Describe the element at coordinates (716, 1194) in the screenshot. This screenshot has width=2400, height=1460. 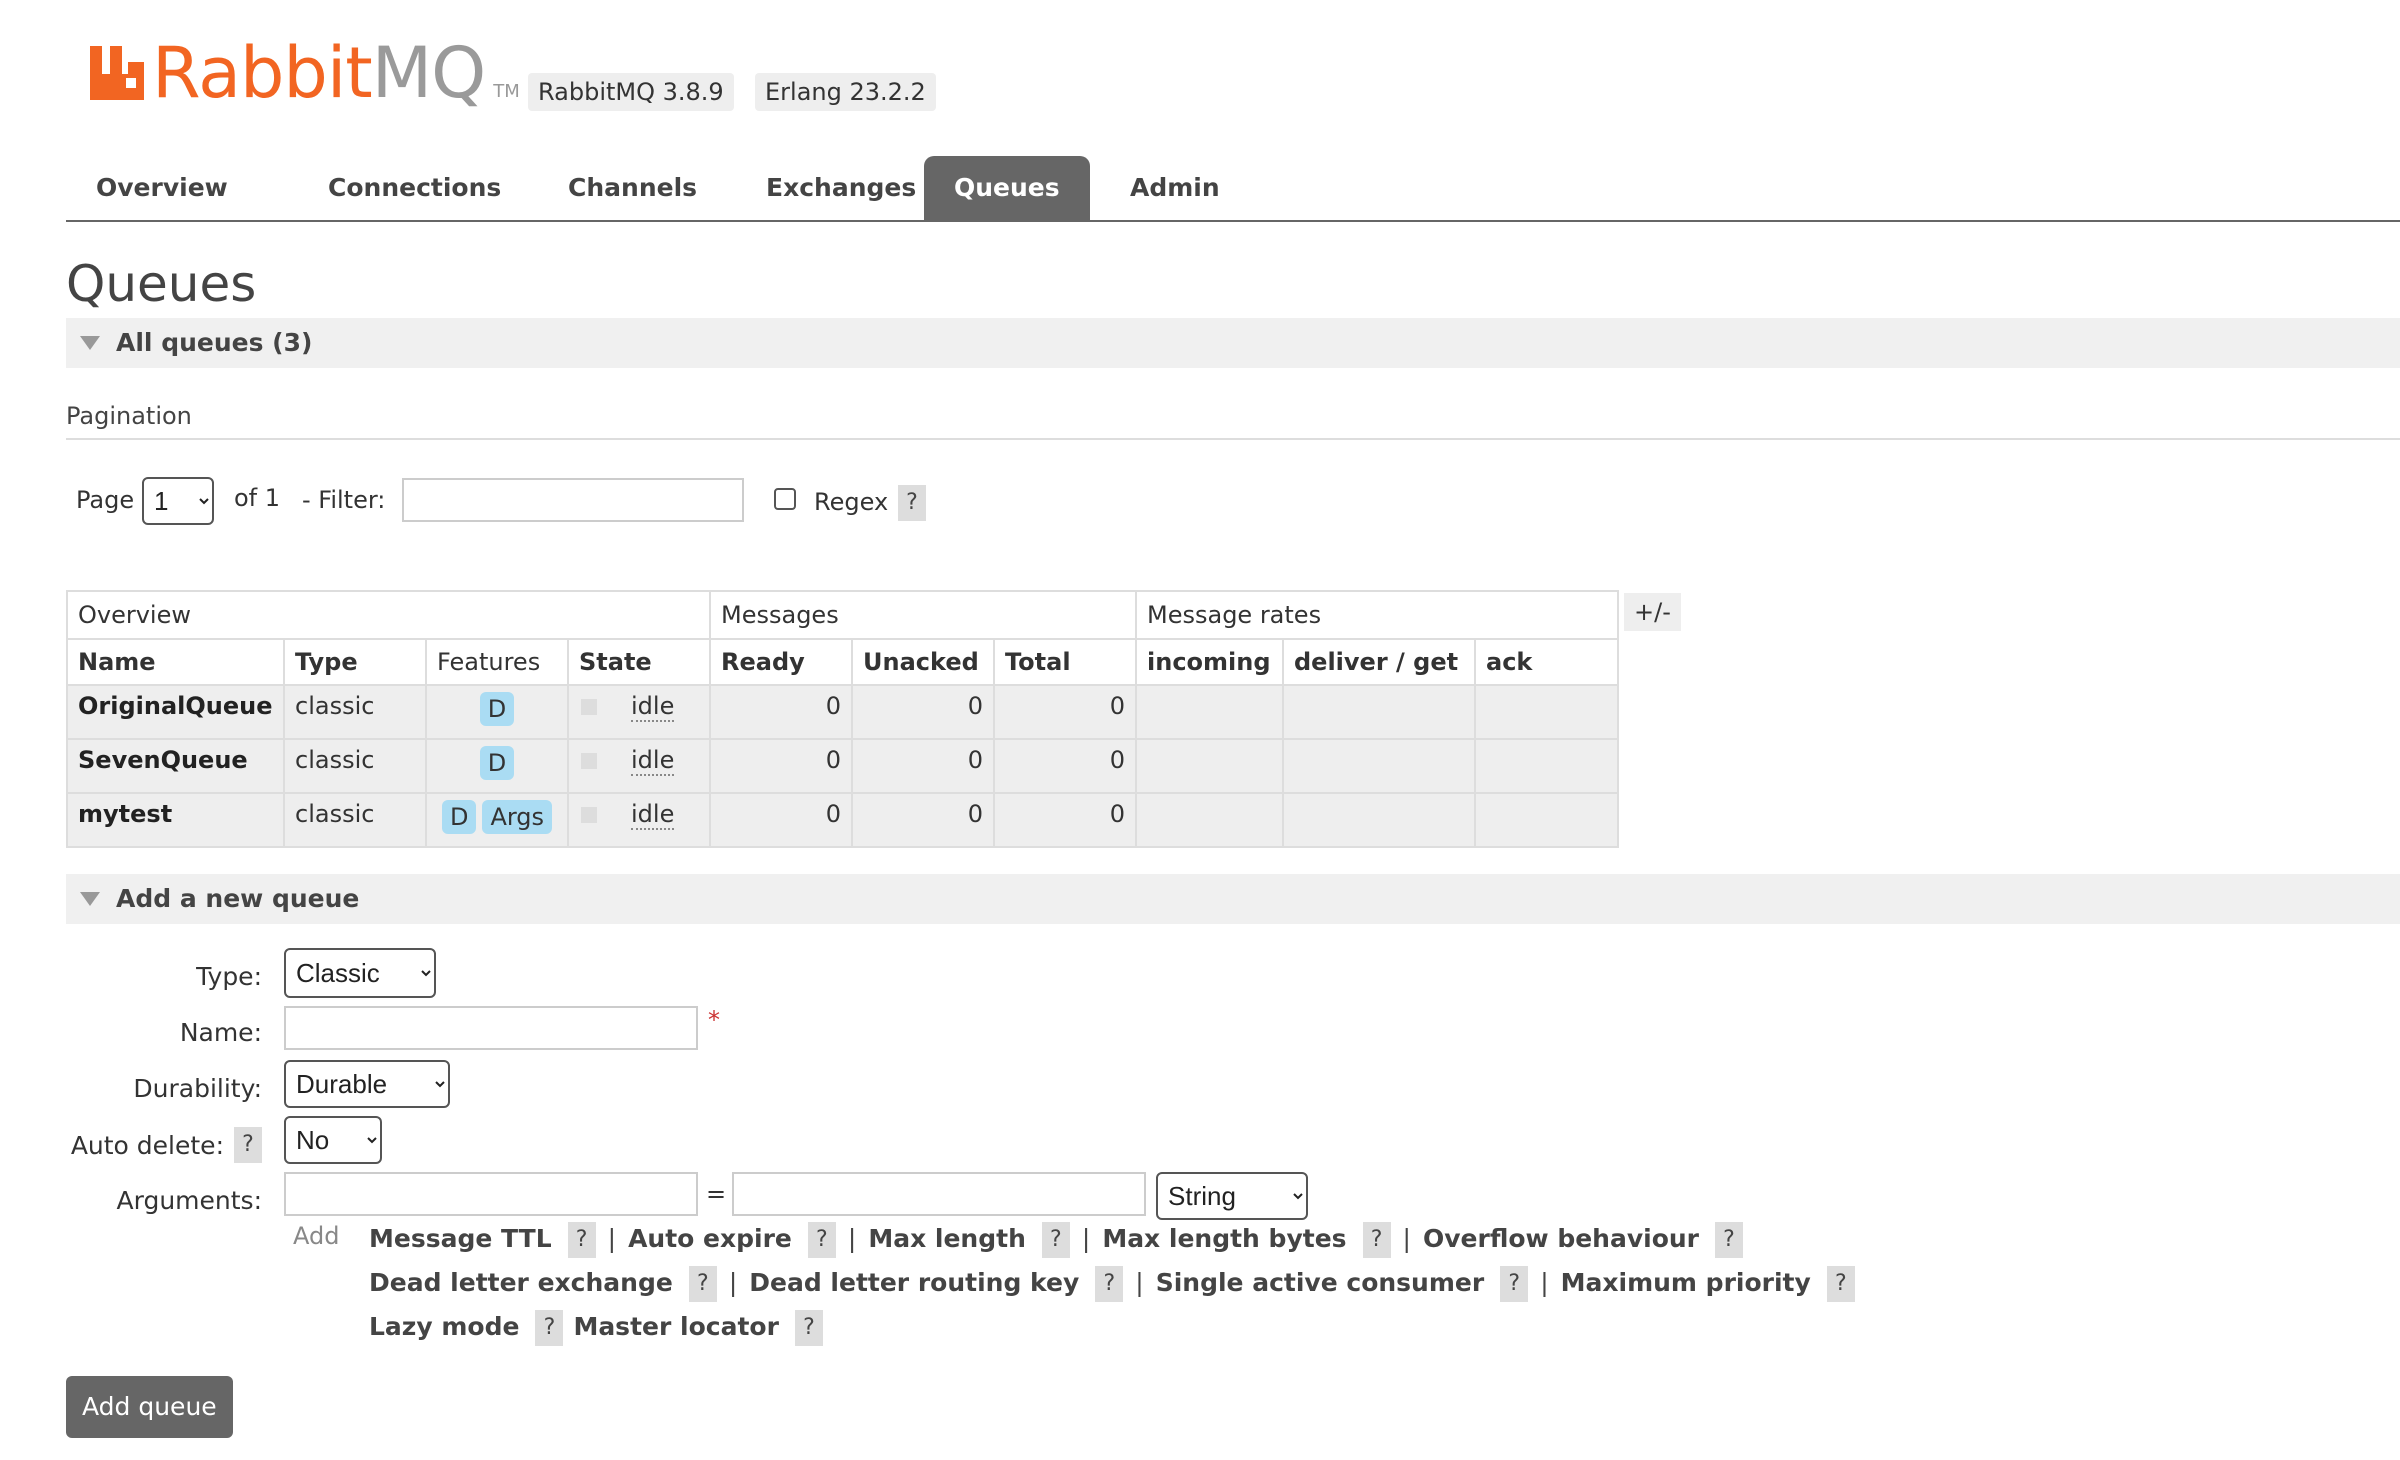
I see `argument-equals: =` at that location.